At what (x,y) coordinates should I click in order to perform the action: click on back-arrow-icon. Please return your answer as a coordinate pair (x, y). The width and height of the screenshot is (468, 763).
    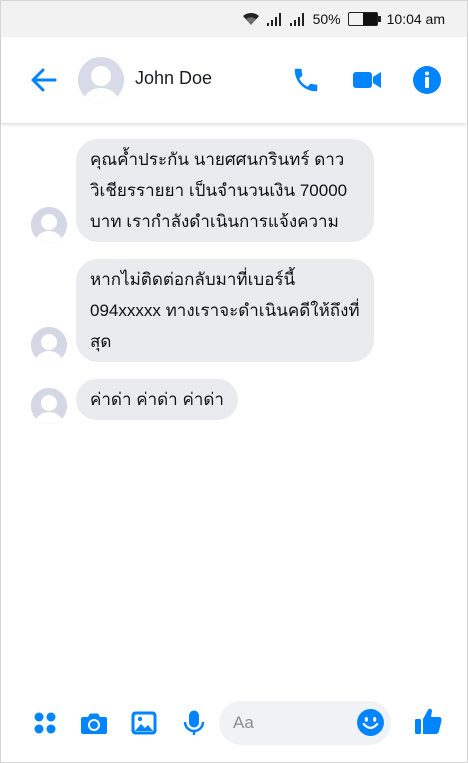
    Looking at the image, I should click on (44, 80).